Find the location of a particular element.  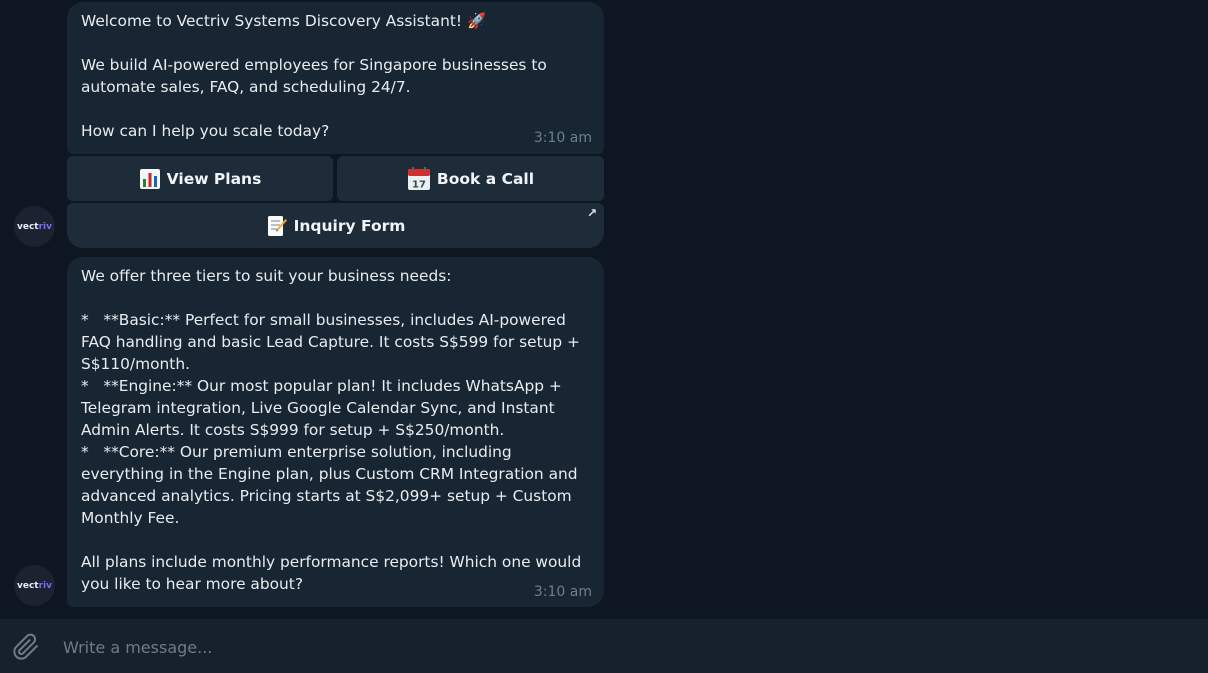

message-line: Monthly Fee. is located at coordinates (130, 518).